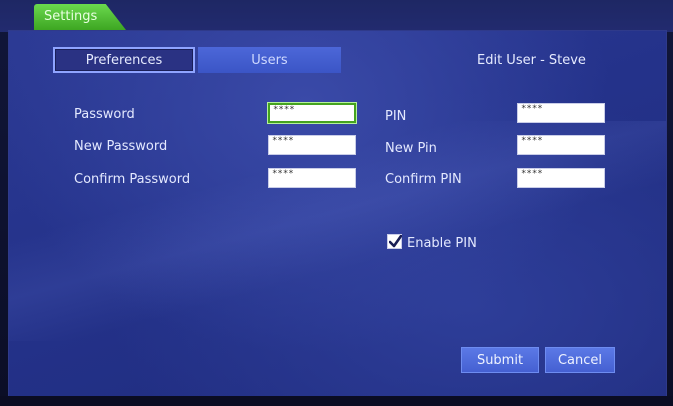 The width and height of the screenshot is (673, 406). Describe the element at coordinates (396, 116) in the screenshot. I see `pin-label: PIN` at that location.